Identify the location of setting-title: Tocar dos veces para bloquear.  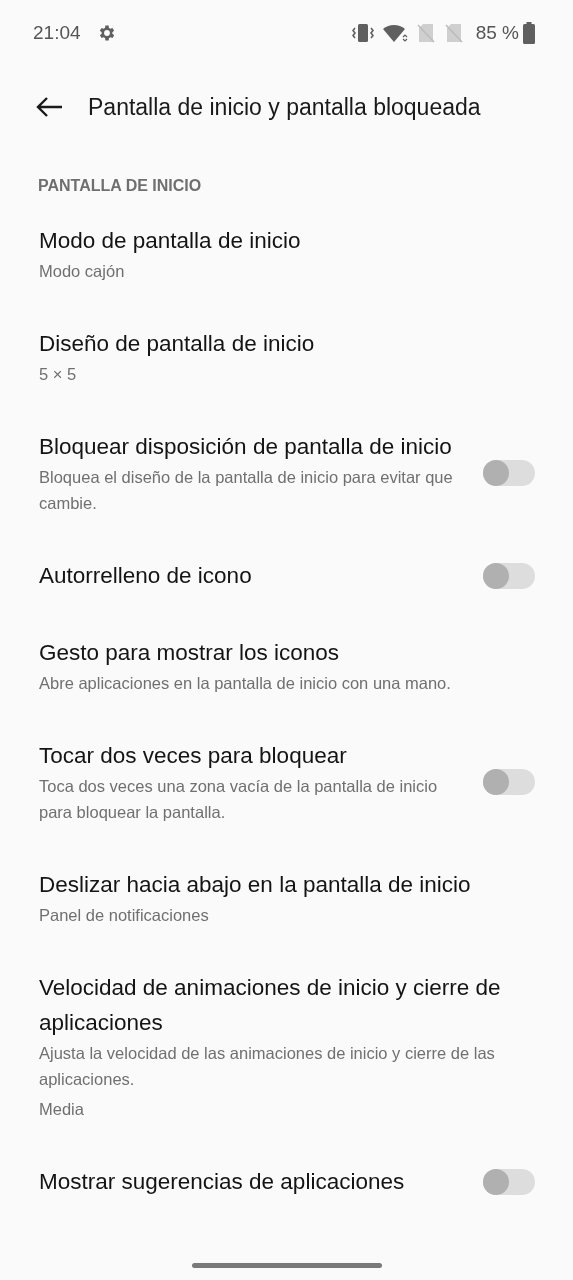
(193, 756).